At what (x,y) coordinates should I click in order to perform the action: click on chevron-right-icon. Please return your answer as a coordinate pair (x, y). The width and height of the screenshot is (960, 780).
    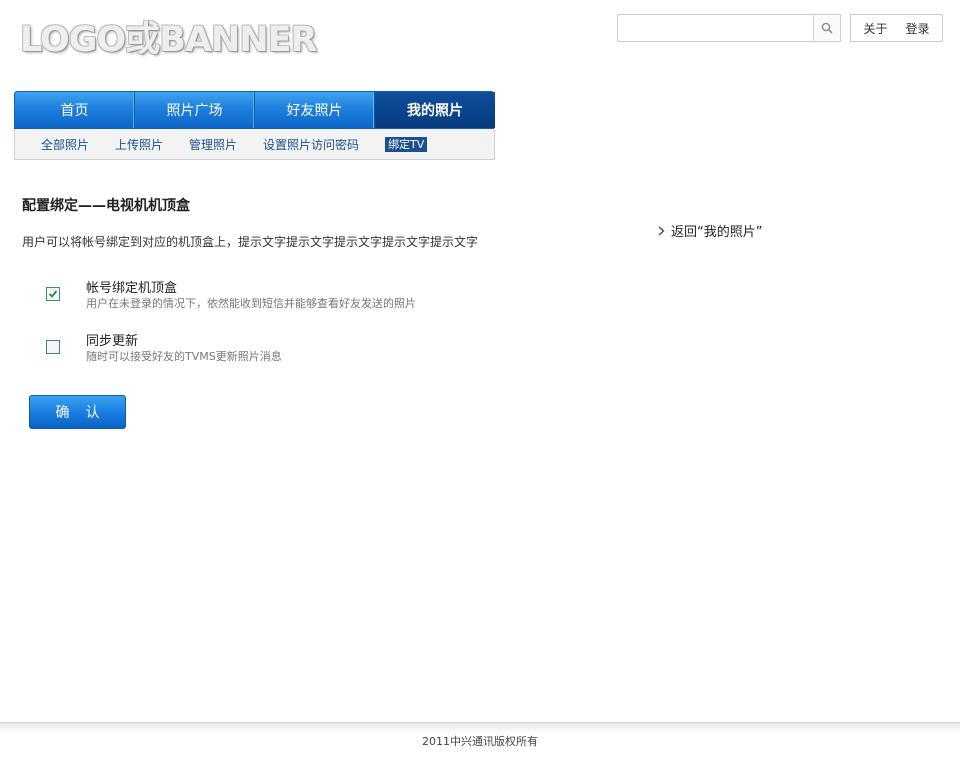
    Looking at the image, I should click on (661, 230).